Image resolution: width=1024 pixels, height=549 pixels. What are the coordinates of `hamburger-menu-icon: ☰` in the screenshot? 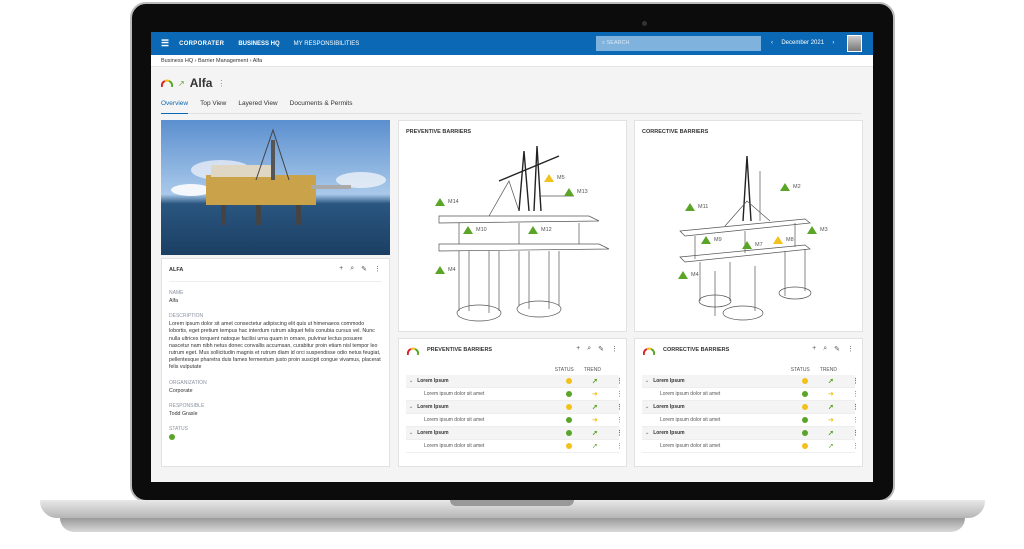 It's located at (165, 43).